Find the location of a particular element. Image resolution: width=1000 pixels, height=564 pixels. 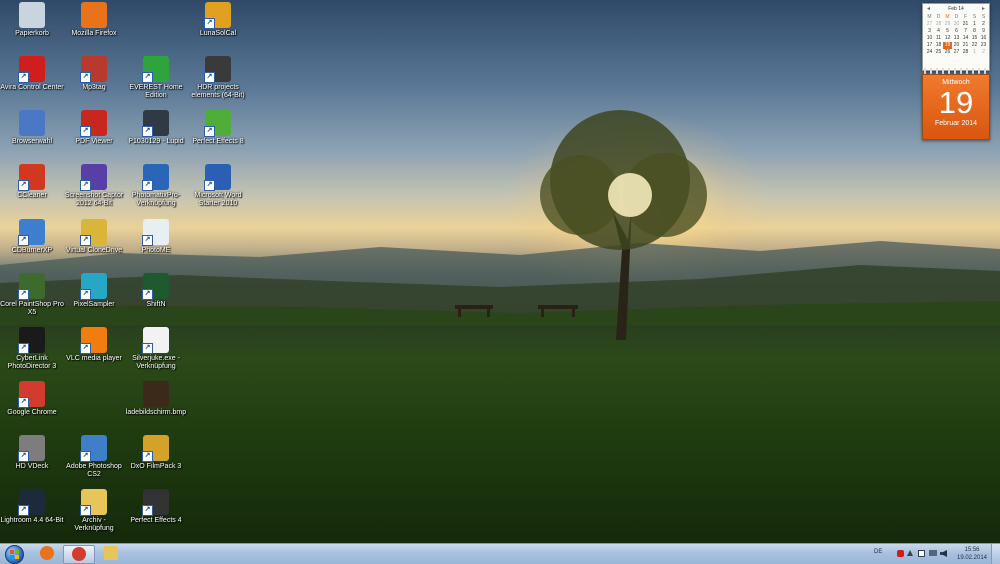

calendar-day: 24 is located at coordinates (929, 52).